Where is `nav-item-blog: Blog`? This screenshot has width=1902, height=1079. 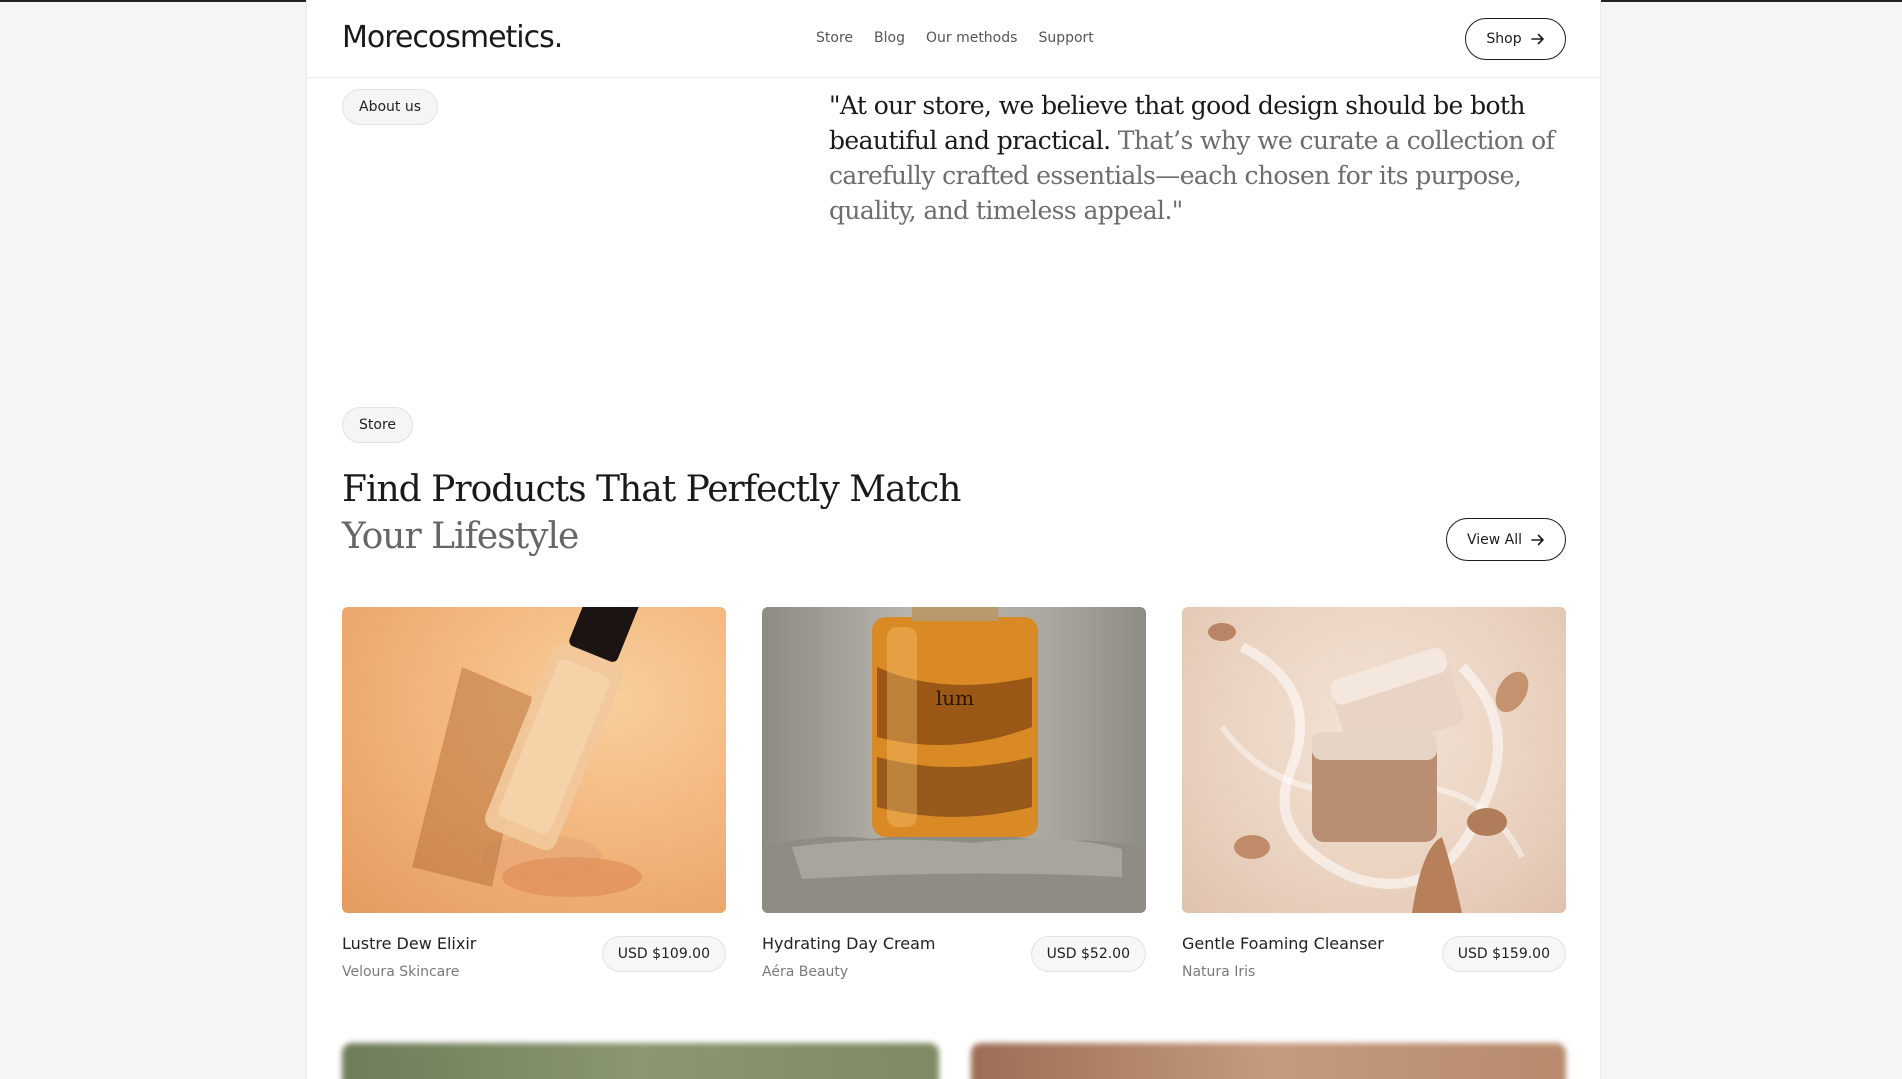 nav-item-blog: Blog is located at coordinates (889, 38).